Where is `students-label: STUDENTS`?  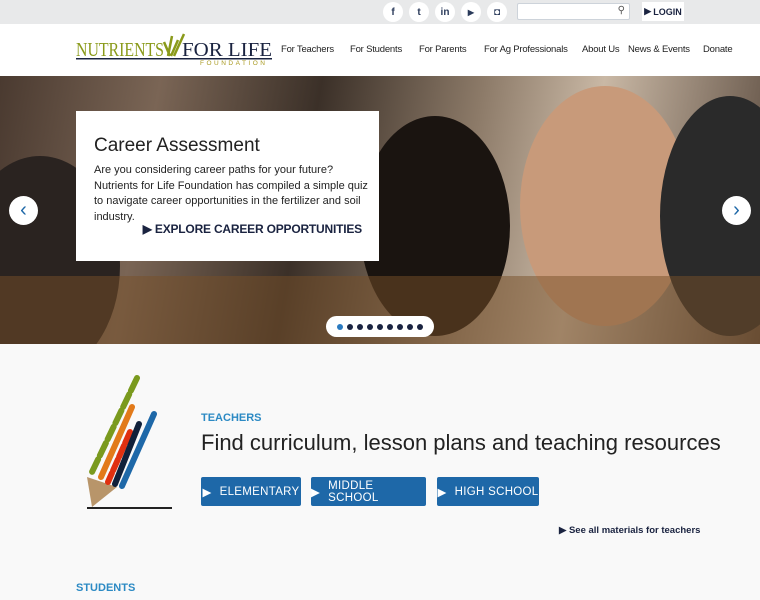 students-label: STUDENTS is located at coordinates (106, 588).